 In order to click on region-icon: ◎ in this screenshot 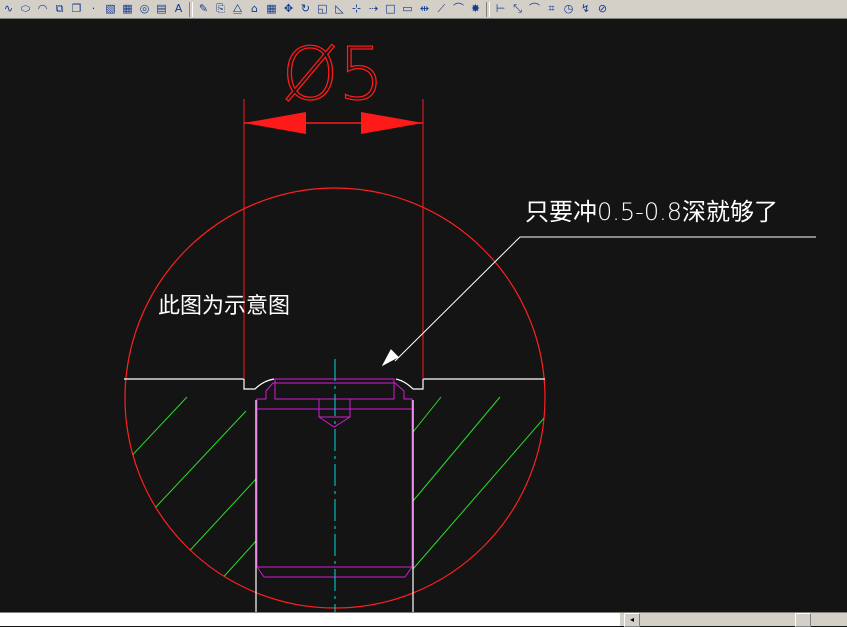, I will do `click(144, 9)`.